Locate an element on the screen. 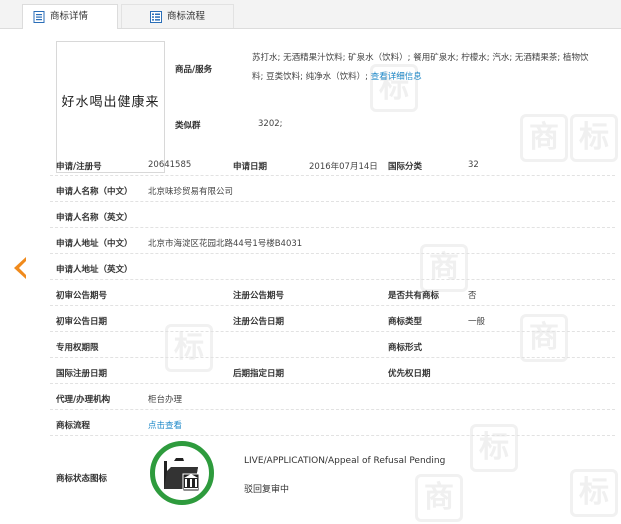 The image size is (621, 524). tm-process-label: 商标流程 is located at coordinates (73, 426).